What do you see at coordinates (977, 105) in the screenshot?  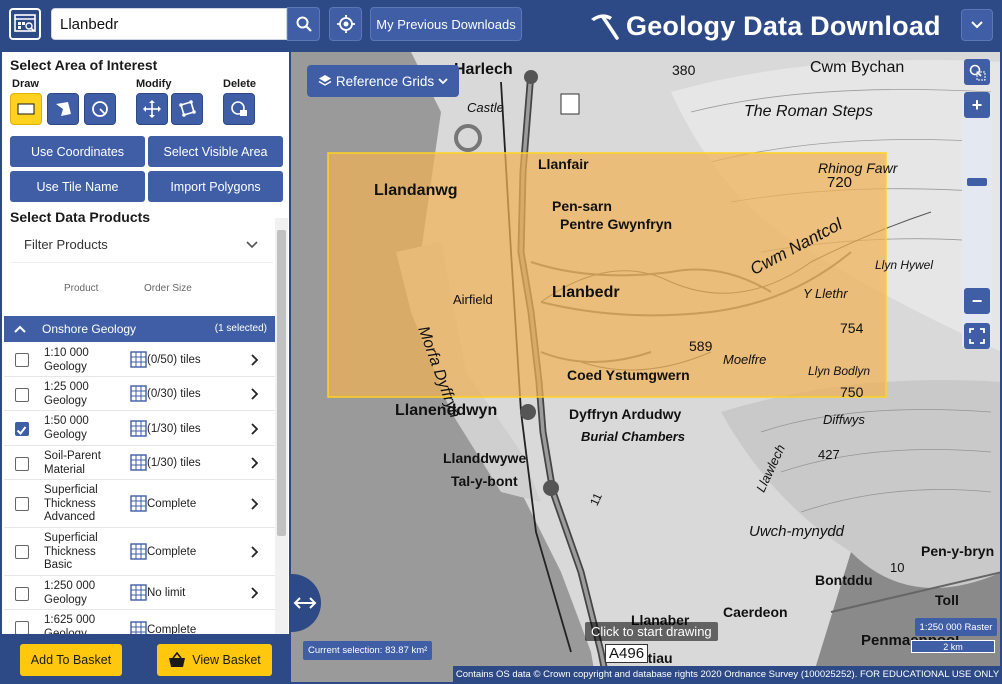 I see `zoom-in-button: +` at bounding box center [977, 105].